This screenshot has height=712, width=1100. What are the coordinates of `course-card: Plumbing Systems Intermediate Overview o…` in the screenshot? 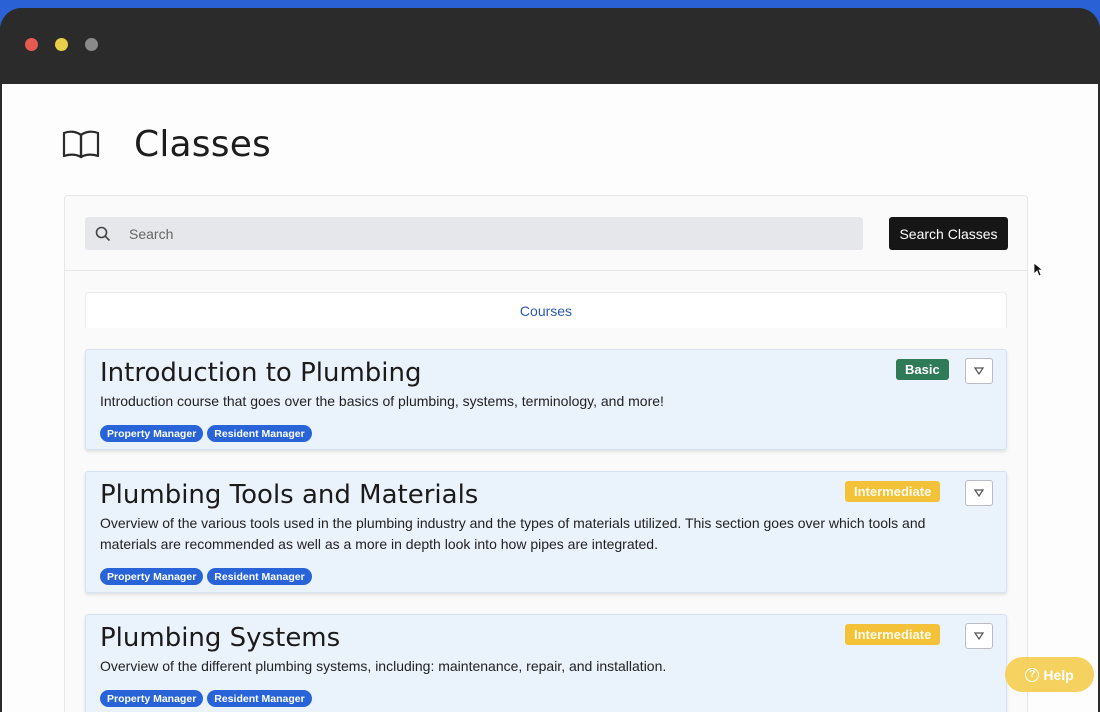 It's located at (546, 663).